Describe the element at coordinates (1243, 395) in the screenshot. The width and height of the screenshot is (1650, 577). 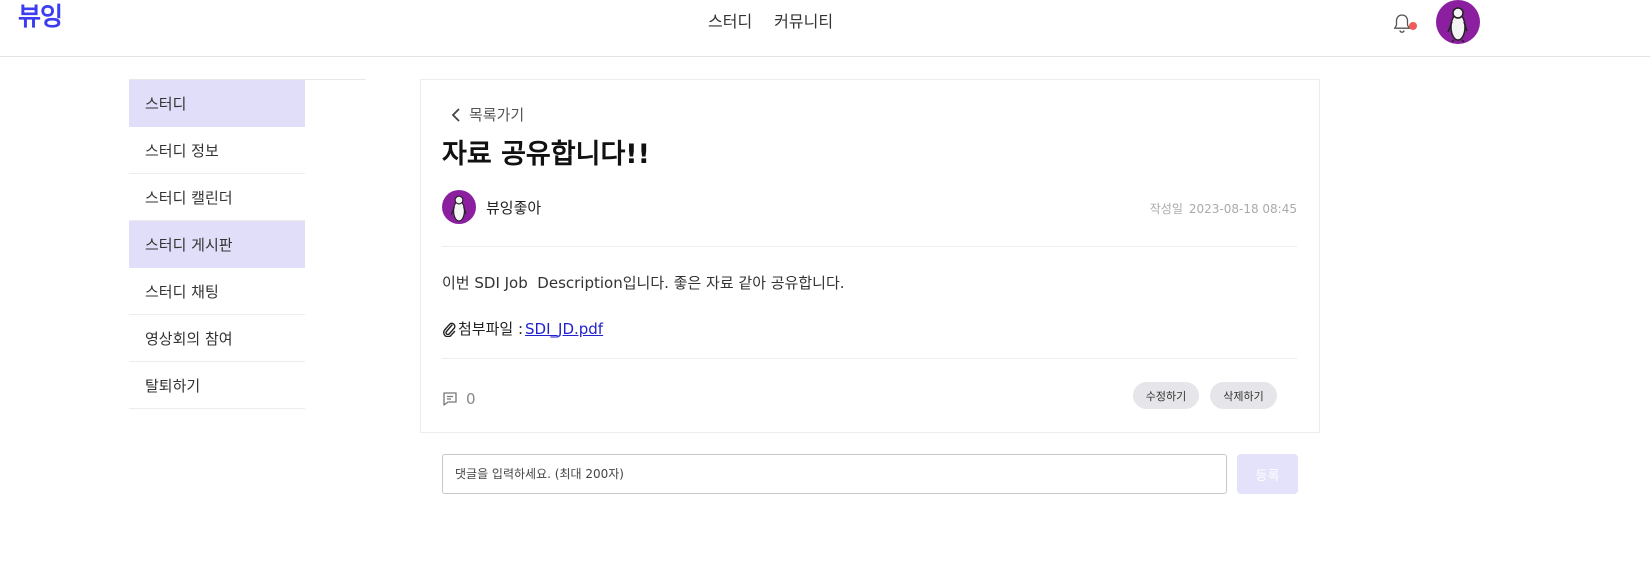
I see `delete-button: 삭제하기` at that location.